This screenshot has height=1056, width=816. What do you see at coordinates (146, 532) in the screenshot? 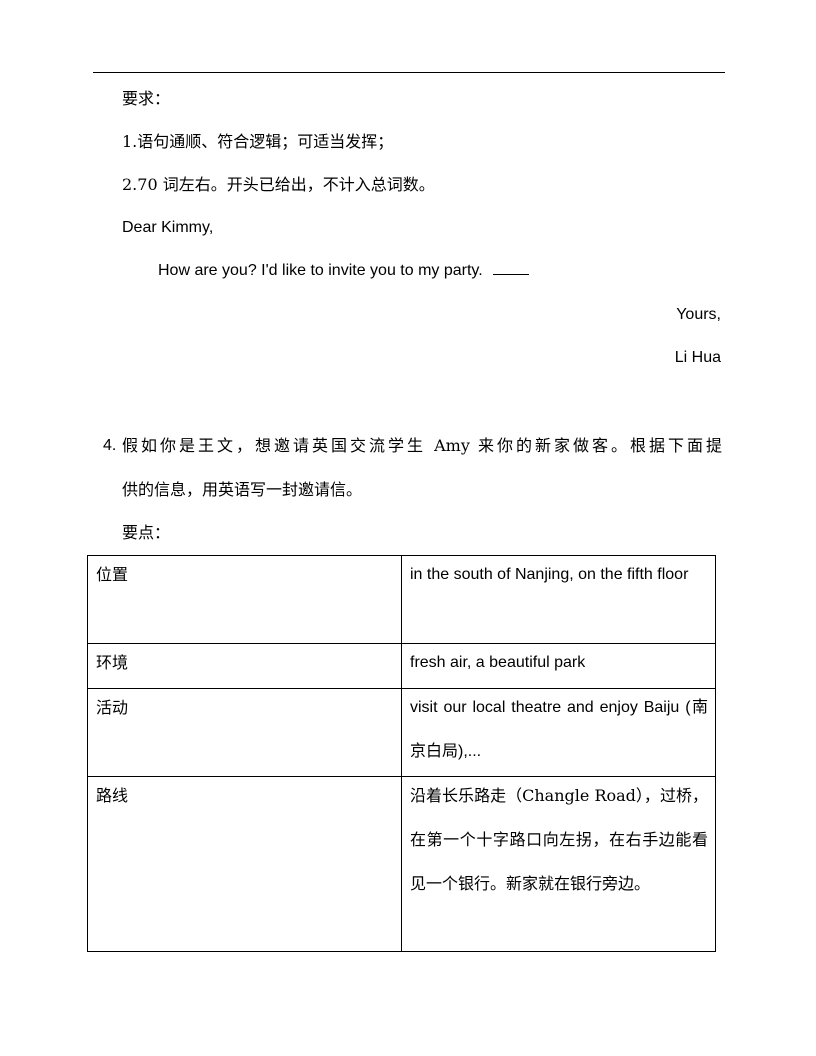
I see `points-label: 要点：` at bounding box center [146, 532].